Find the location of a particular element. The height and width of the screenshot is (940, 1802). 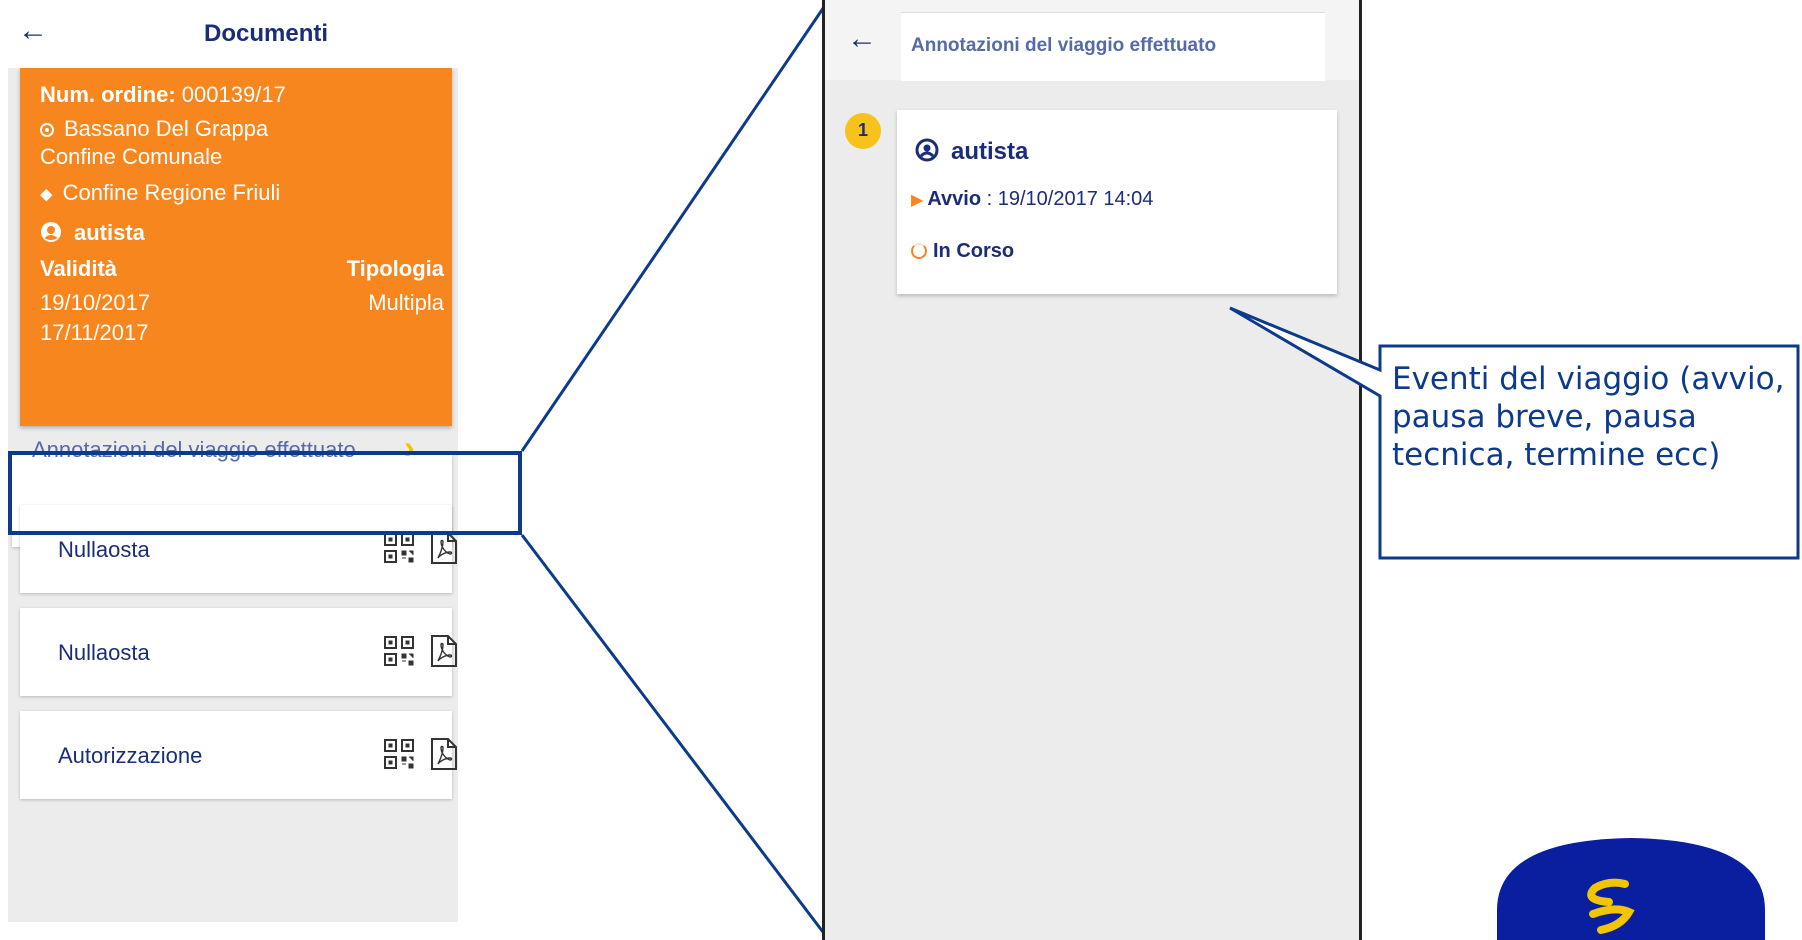

destination-value: Confine Regione Friuli is located at coordinates (171, 192).